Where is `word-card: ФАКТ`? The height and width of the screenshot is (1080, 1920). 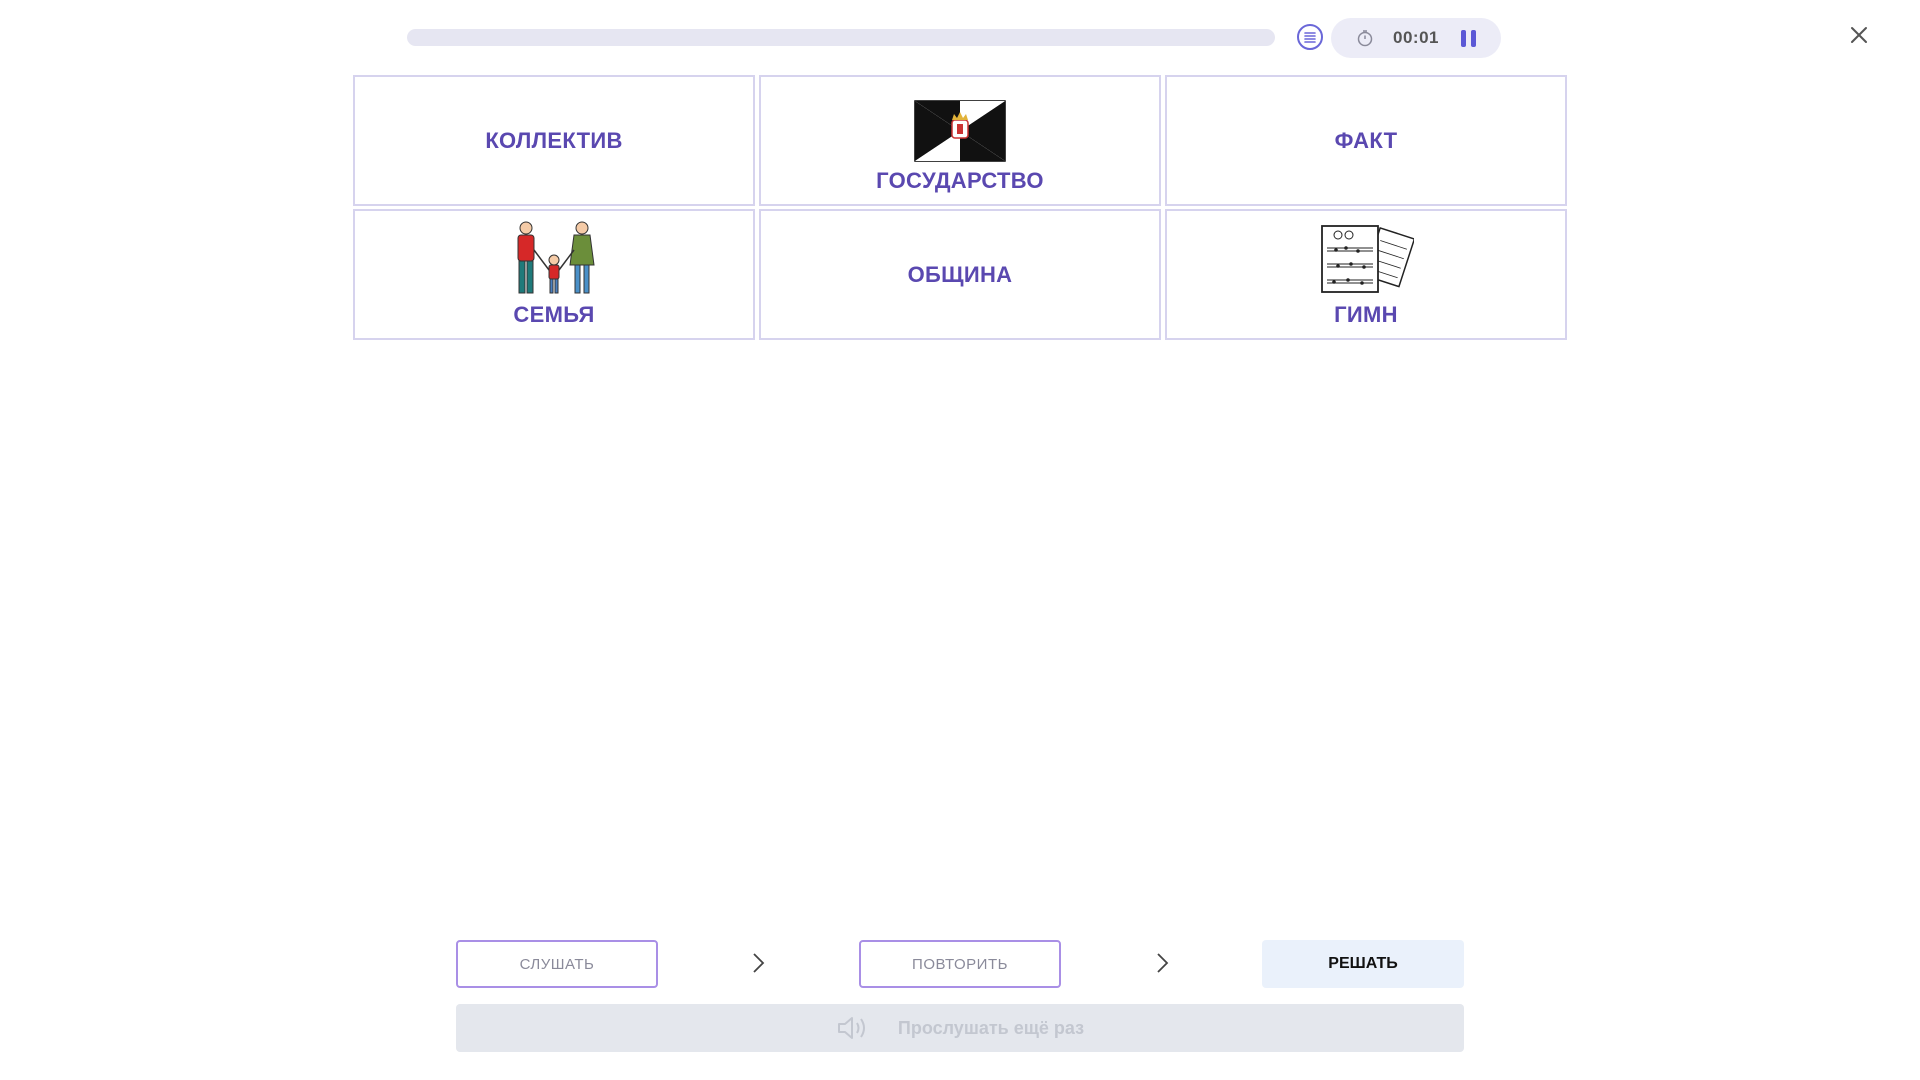 word-card: ФАКТ is located at coordinates (1366, 140).